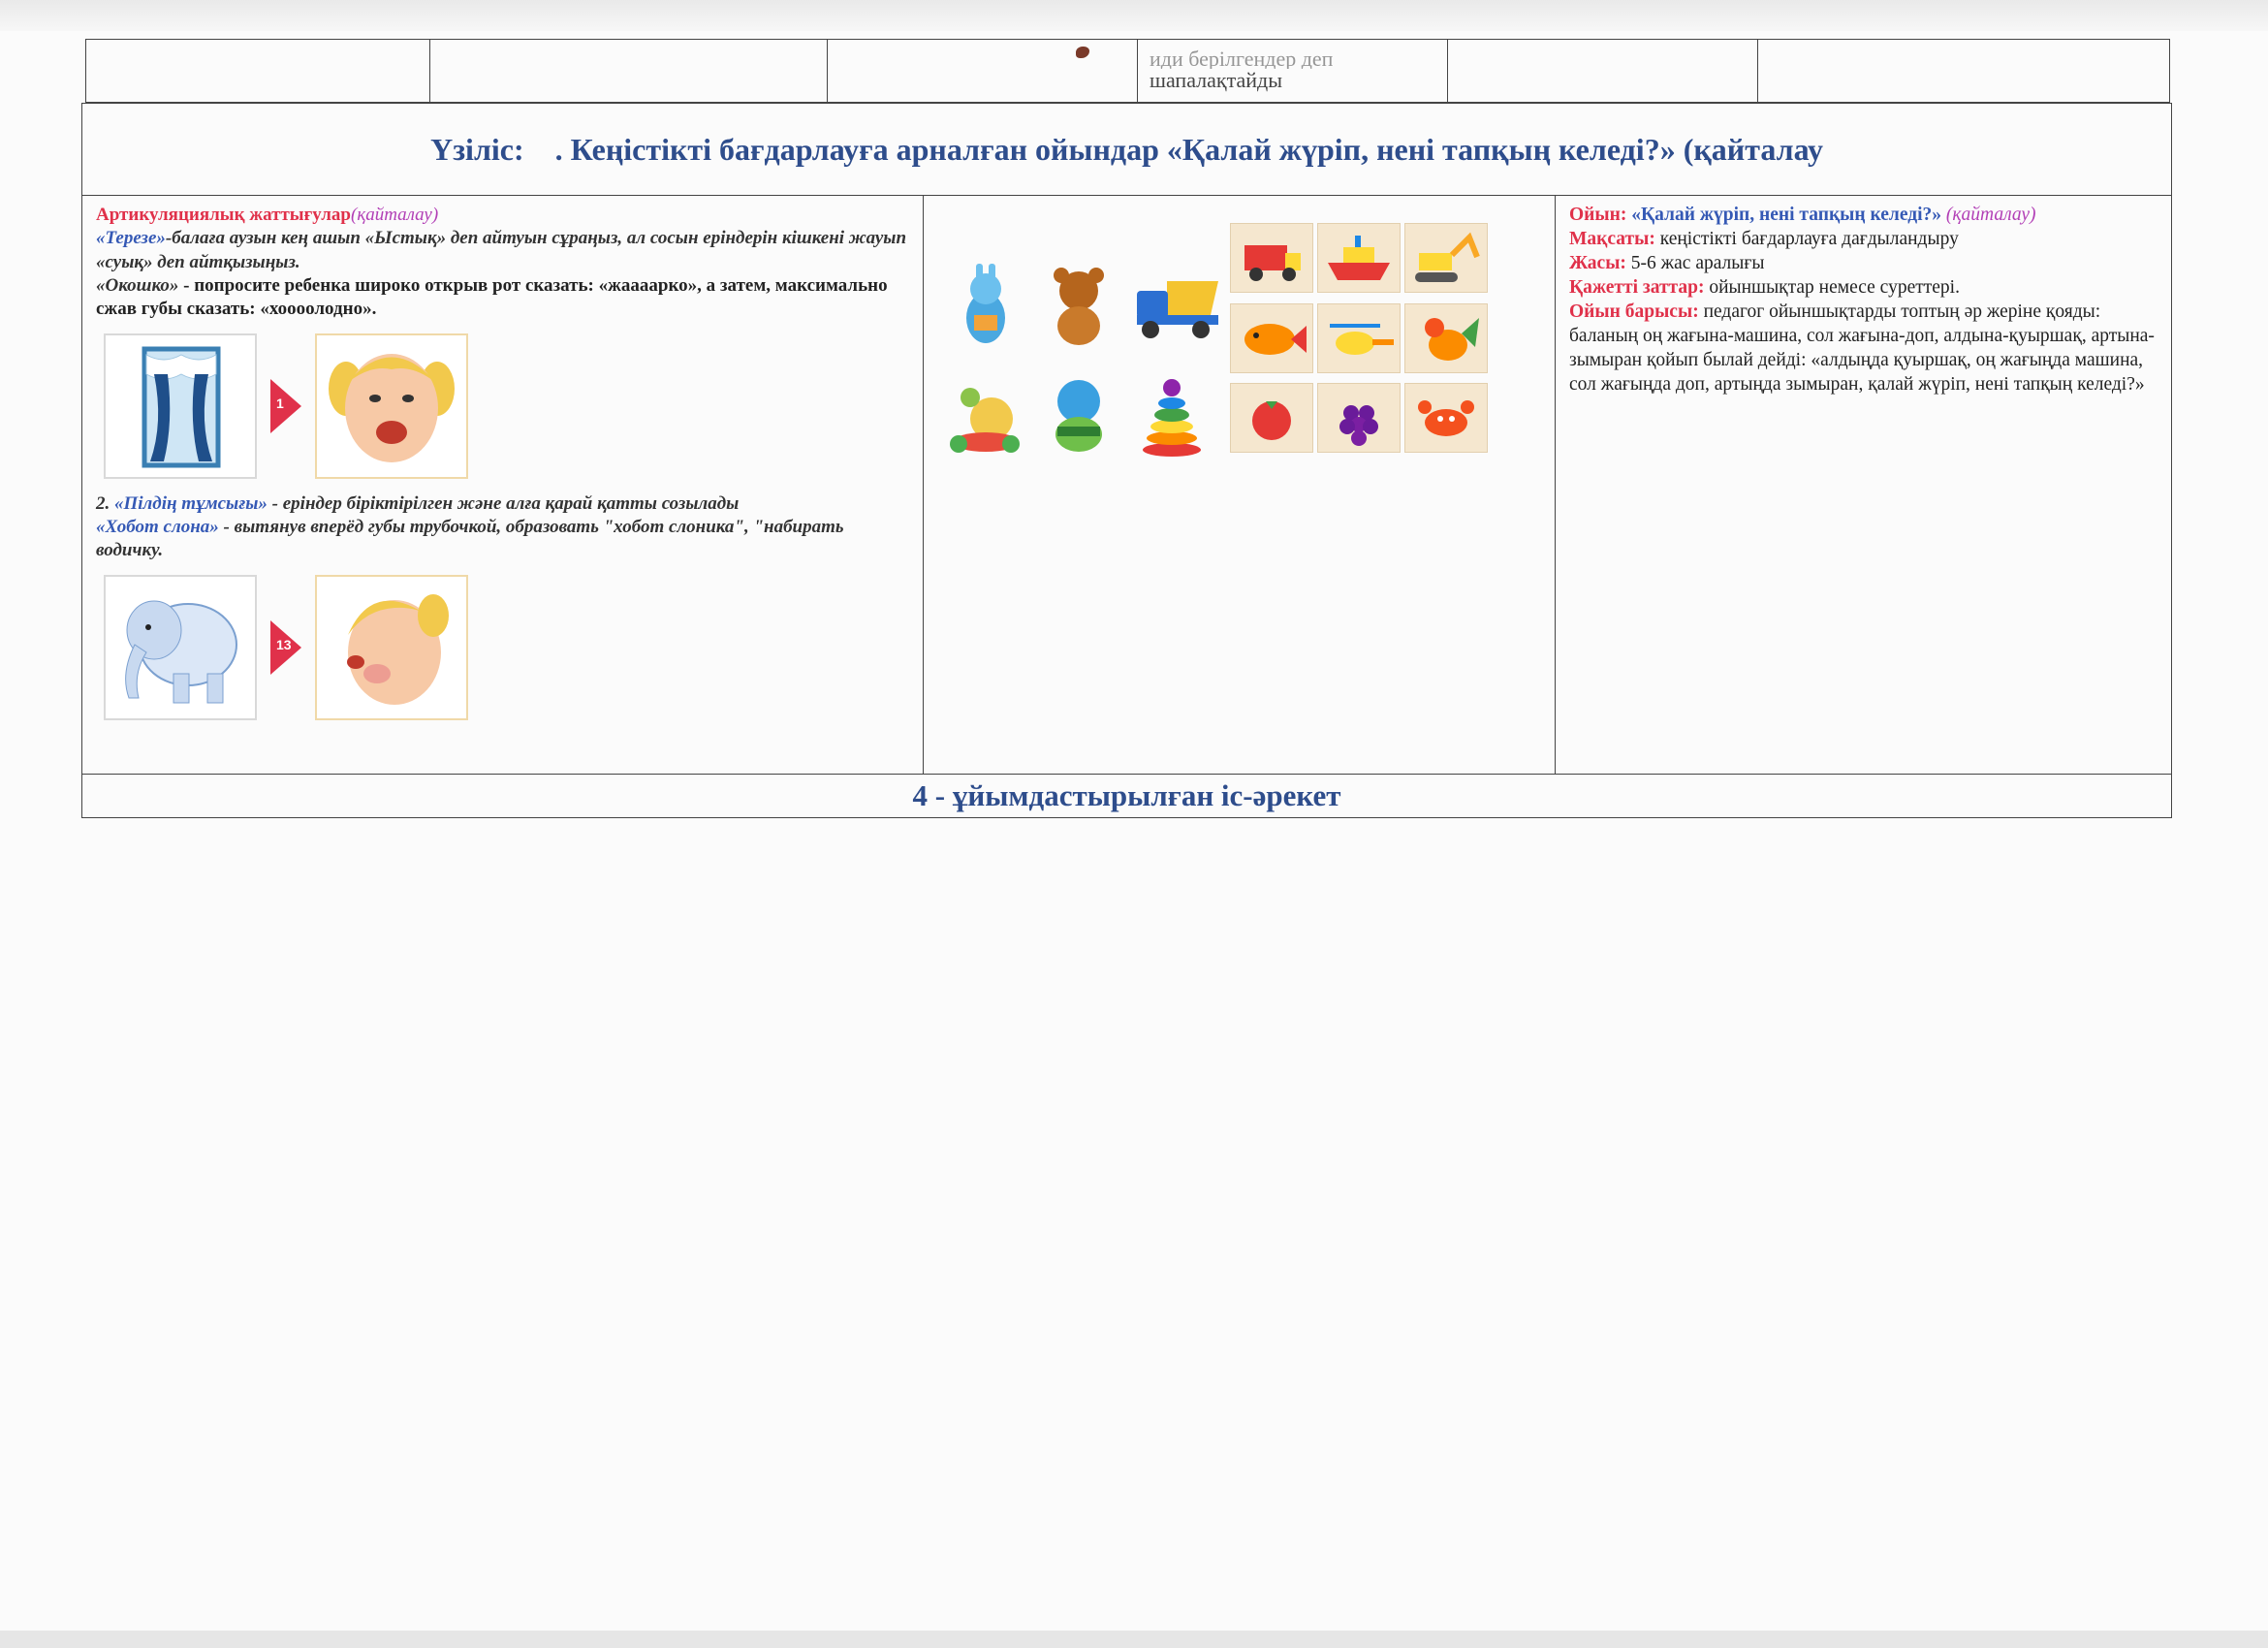  Describe the element at coordinates (1079, 306) in the screenshot. I see `teddy-bear-icon` at that location.